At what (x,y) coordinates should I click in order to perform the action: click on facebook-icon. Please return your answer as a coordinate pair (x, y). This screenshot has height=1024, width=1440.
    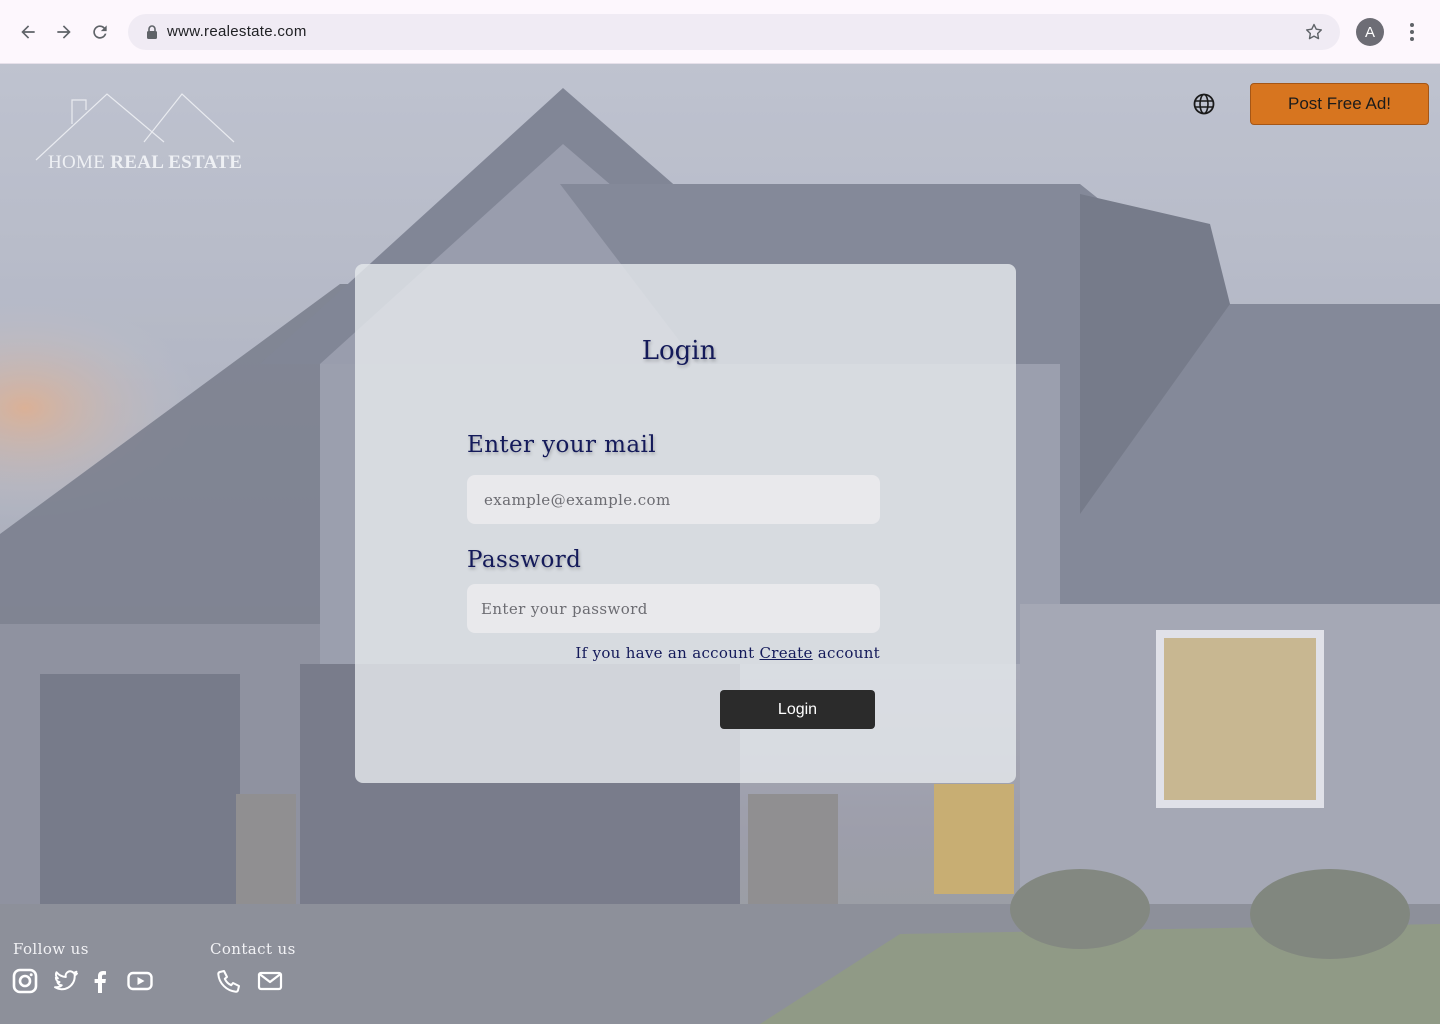
    Looking at the image, I should click on (100, 981).